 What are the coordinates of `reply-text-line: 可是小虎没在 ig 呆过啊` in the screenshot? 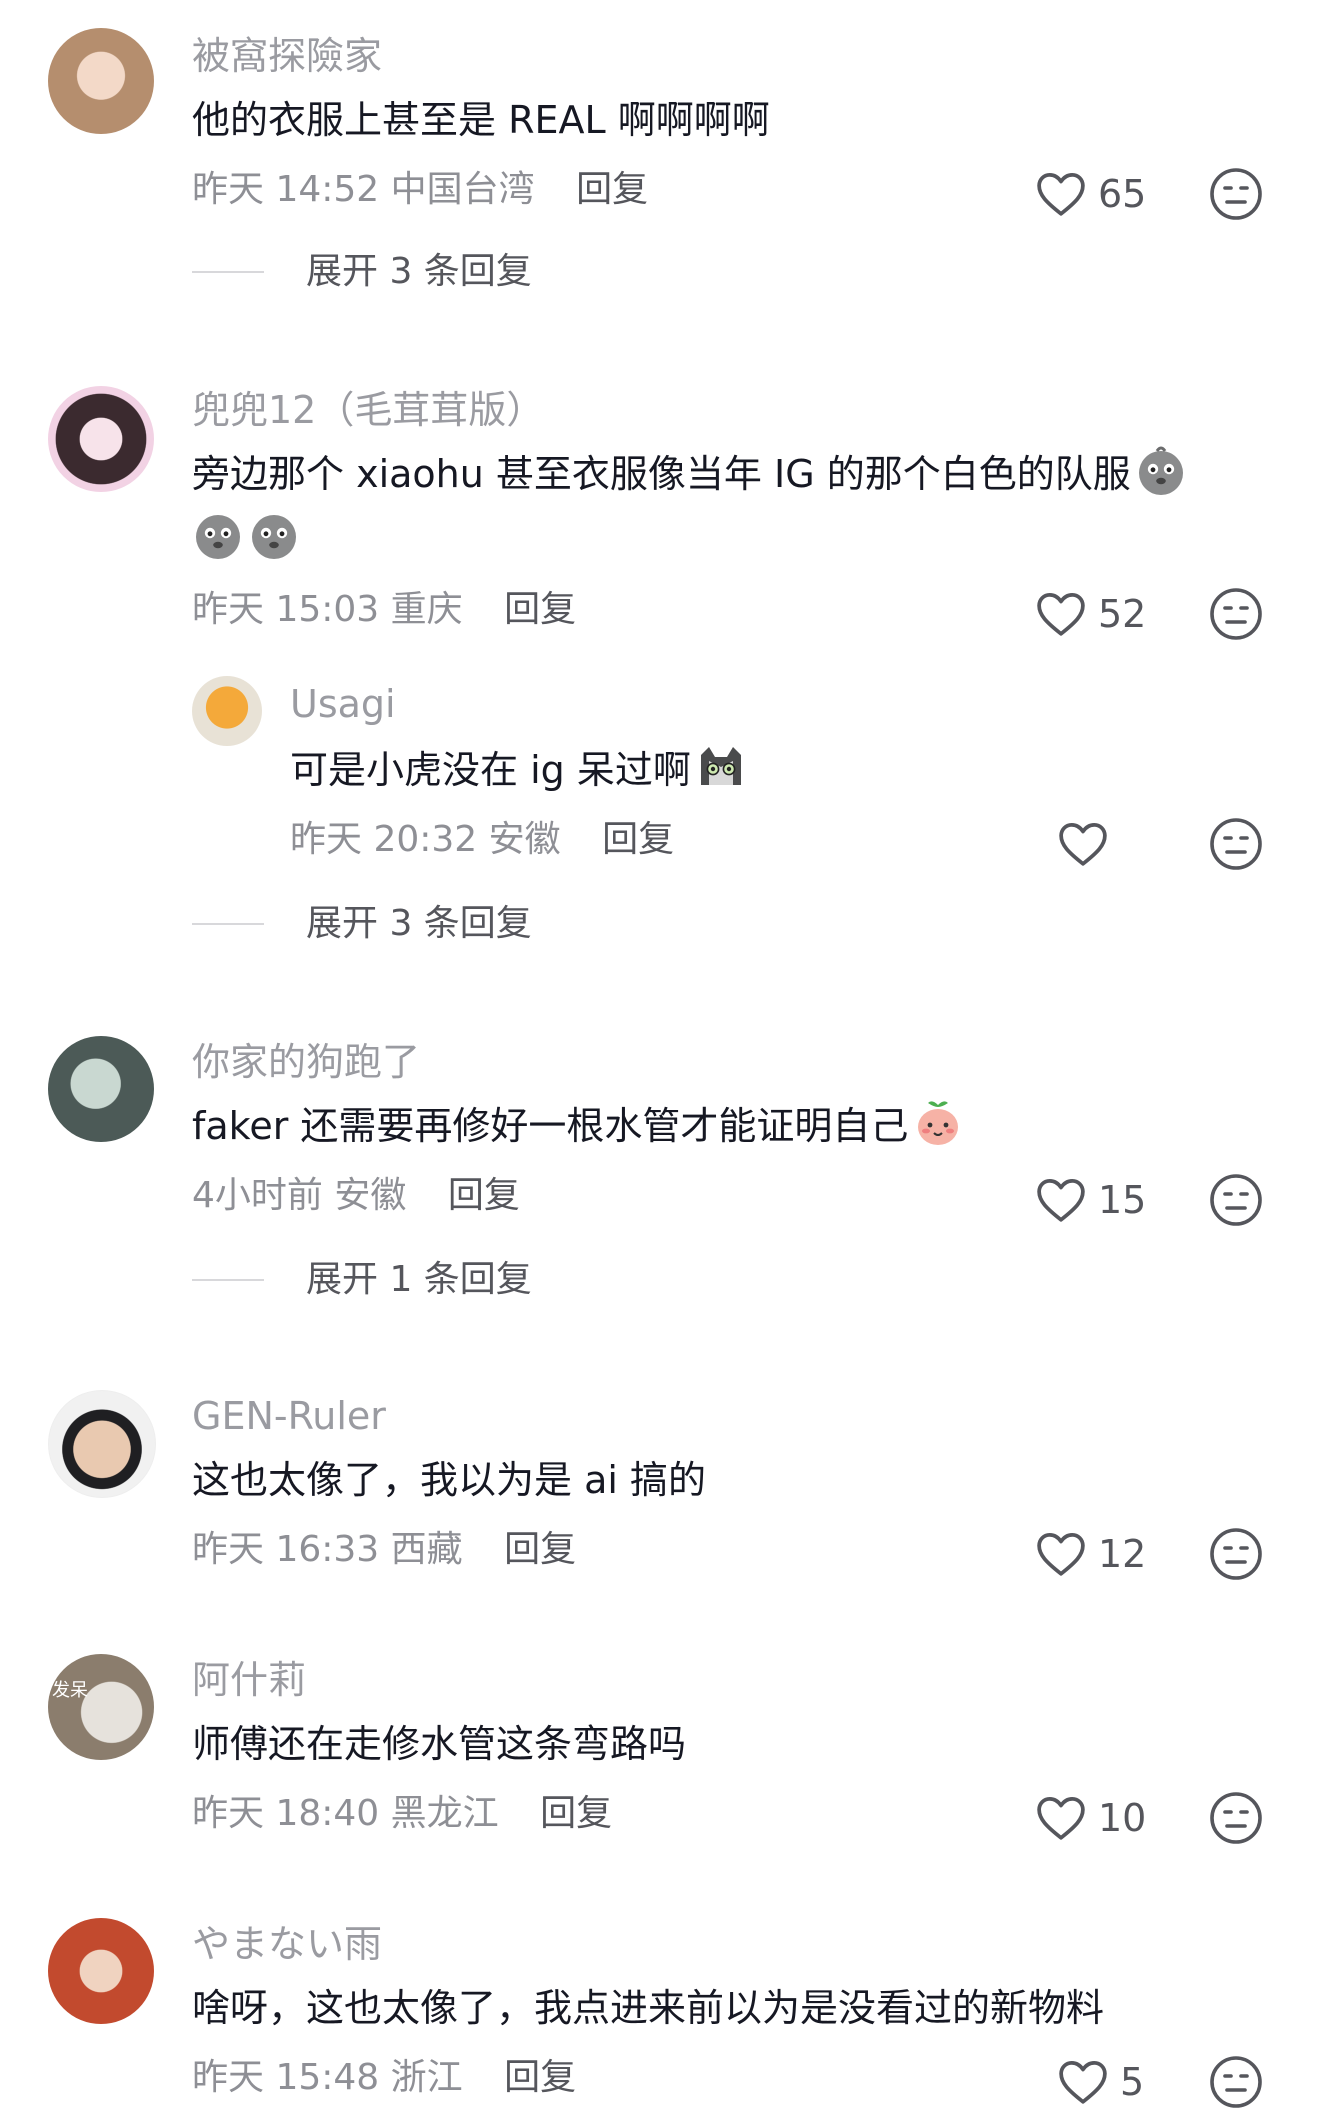 It's located at (490, 770).